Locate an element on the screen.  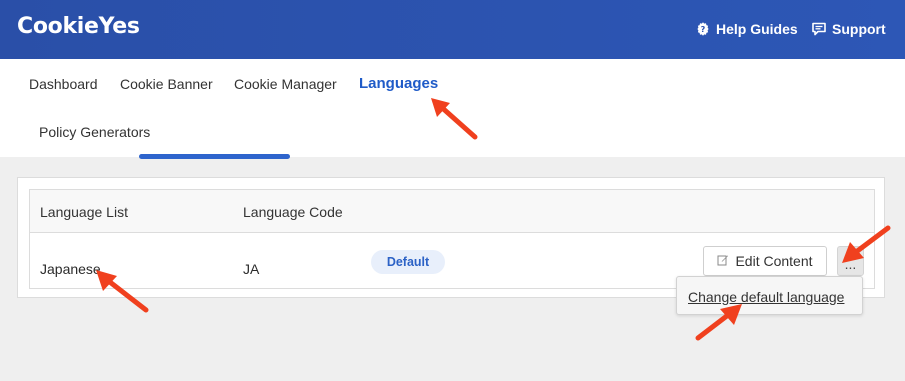
edit-content-label: Edit Content is located at coordinates (774, 261).